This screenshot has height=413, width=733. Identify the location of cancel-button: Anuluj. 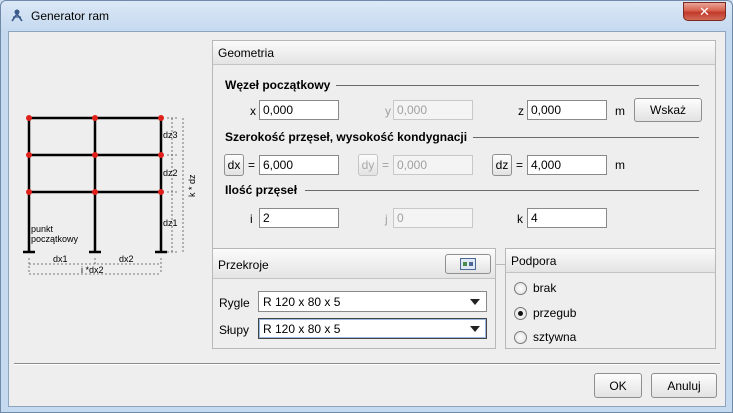
(684, 385).